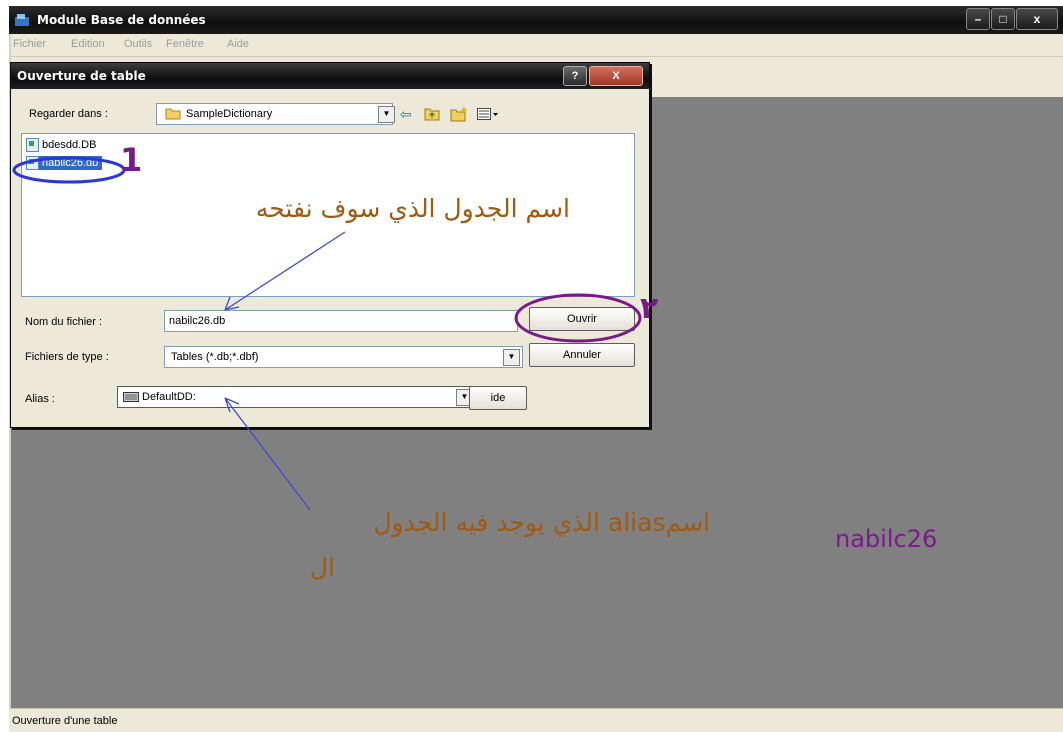 This screenshot has width=1063, height=732. I want to click on annotation-alias-line2: ال, so click(322, 567).